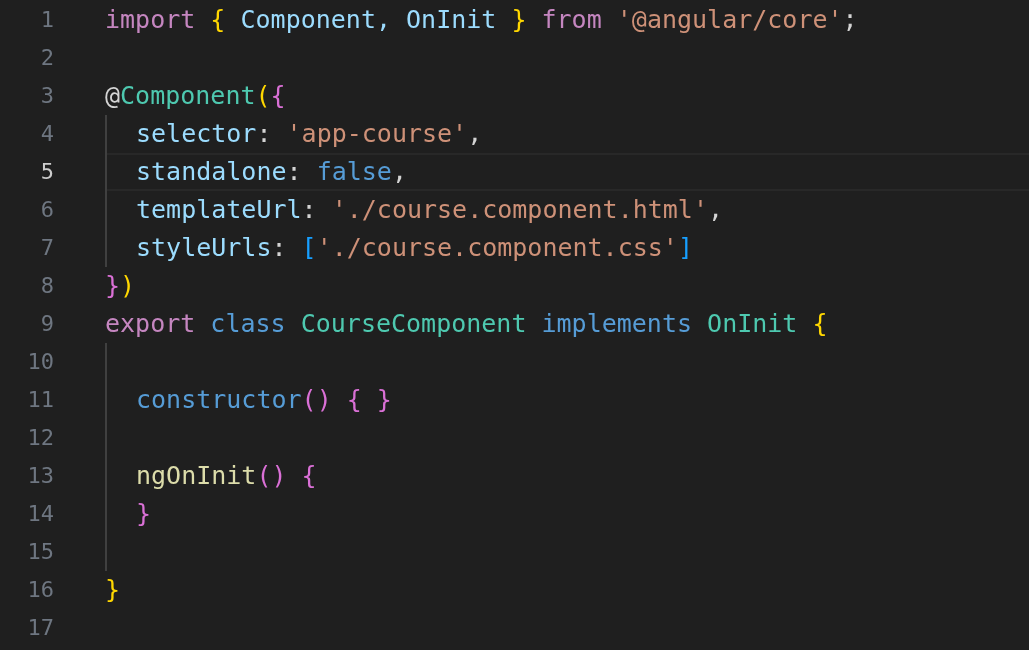 The width and height of the screenshot is (1029, 650). I want to click on code-line: ngOnInit() {, so click(226, 476).